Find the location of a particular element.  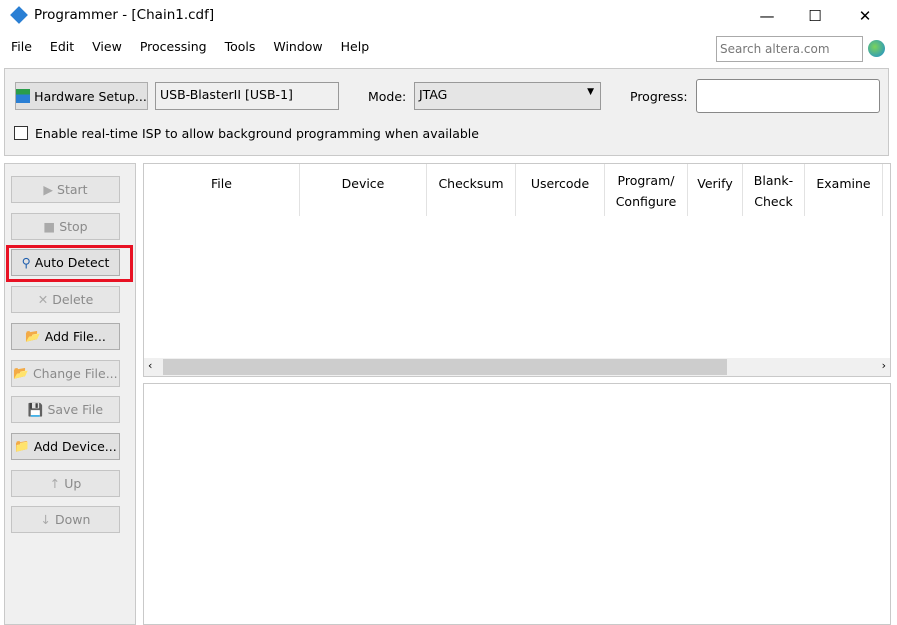

menu-edit: Edit is located at coordinates (62, 46).